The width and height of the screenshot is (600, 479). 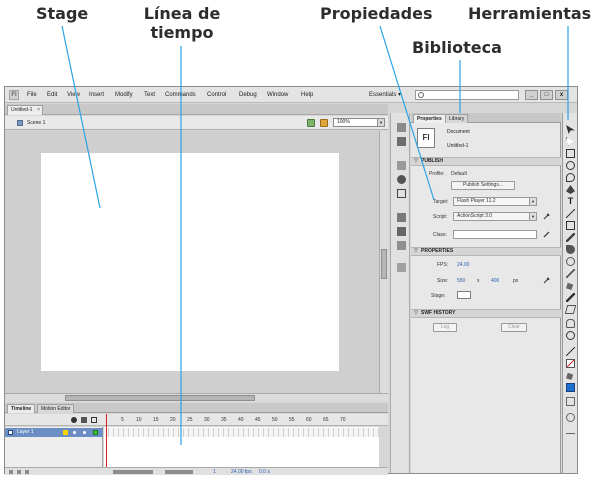 What do you see at coordinates (570, 297) in the screenshot?
I see `eyedropper-tool-icon` at bounding box center [570, 297].